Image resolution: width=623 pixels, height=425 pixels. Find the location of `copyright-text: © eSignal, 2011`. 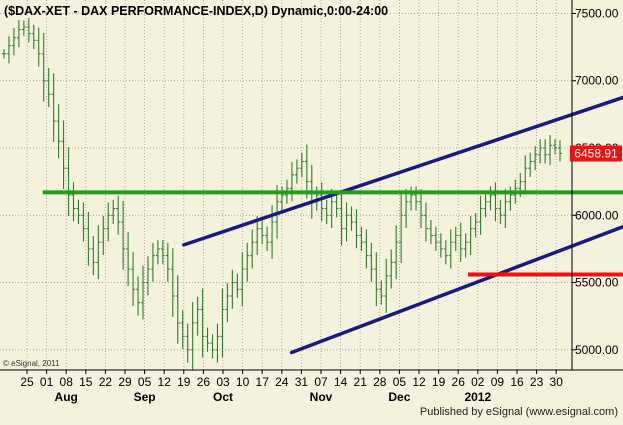

copyright-text: © eSignal, 2011 is located at coordinates (31, 363).